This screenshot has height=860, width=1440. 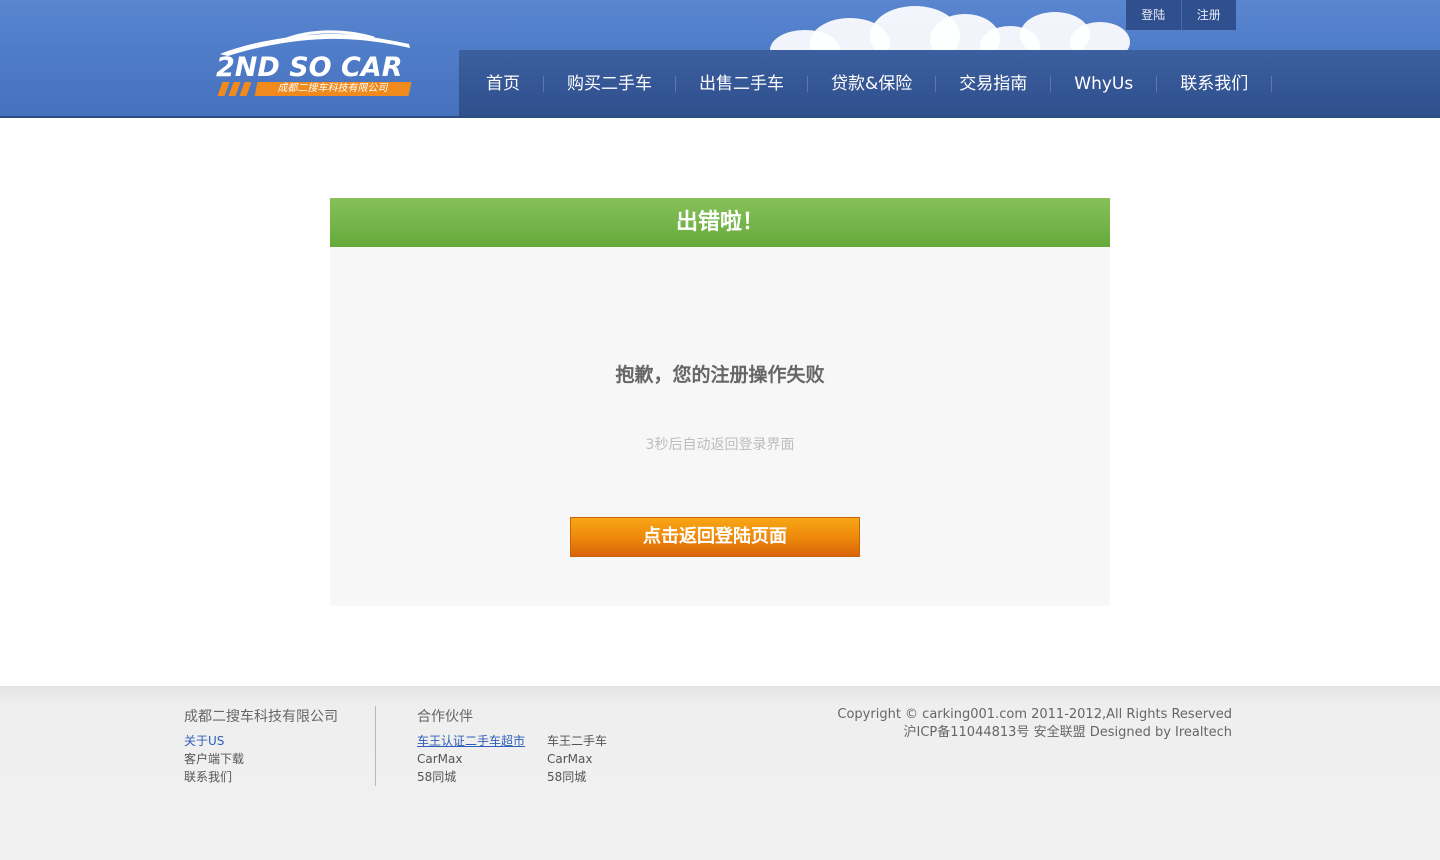 What do you see at coordinates (309, 67) in the screenshot?
I see `logo-wordmark: 2ND SO CAR` at bounding box center [309, 67].